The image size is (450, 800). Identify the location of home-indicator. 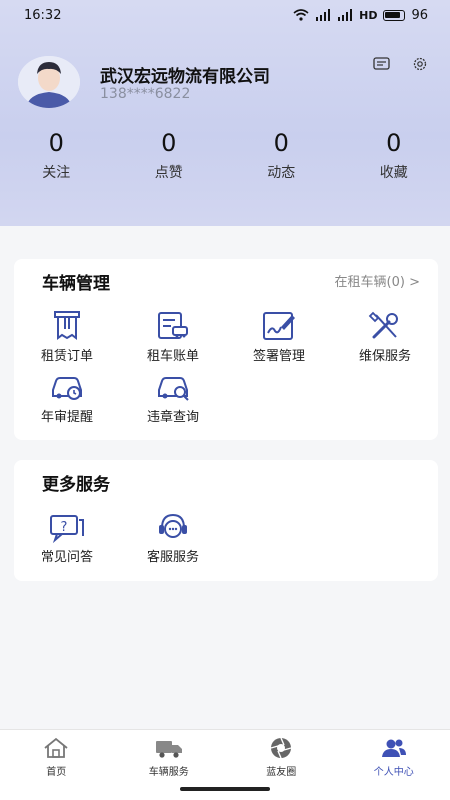
(225, 789).